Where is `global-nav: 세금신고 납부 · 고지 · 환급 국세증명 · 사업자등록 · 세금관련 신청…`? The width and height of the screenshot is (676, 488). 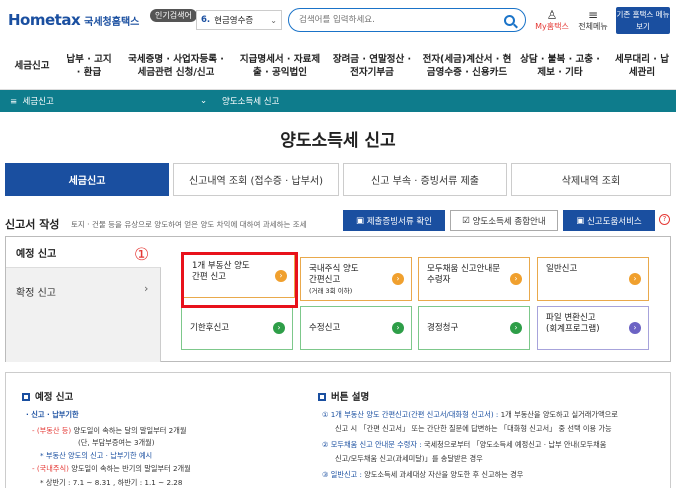 global-nav: 세금신고 납부 · 고지 · 환급 국세증명 · 사업자등록 · 세금관련 신청… is located at coordinates (338, 66).